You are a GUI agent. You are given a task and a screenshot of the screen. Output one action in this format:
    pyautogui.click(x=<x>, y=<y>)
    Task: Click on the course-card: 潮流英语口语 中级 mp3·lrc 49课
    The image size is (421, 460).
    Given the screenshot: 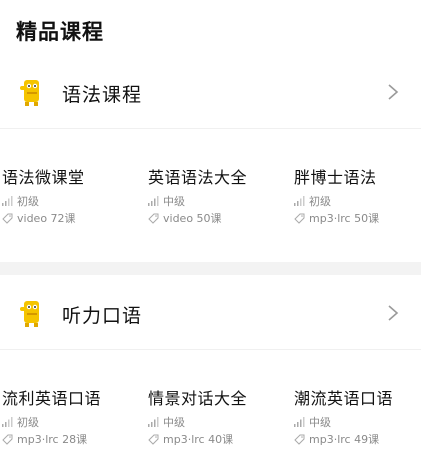 What is the action you would take?
    pyautogui.click(x=357, y=415)
    